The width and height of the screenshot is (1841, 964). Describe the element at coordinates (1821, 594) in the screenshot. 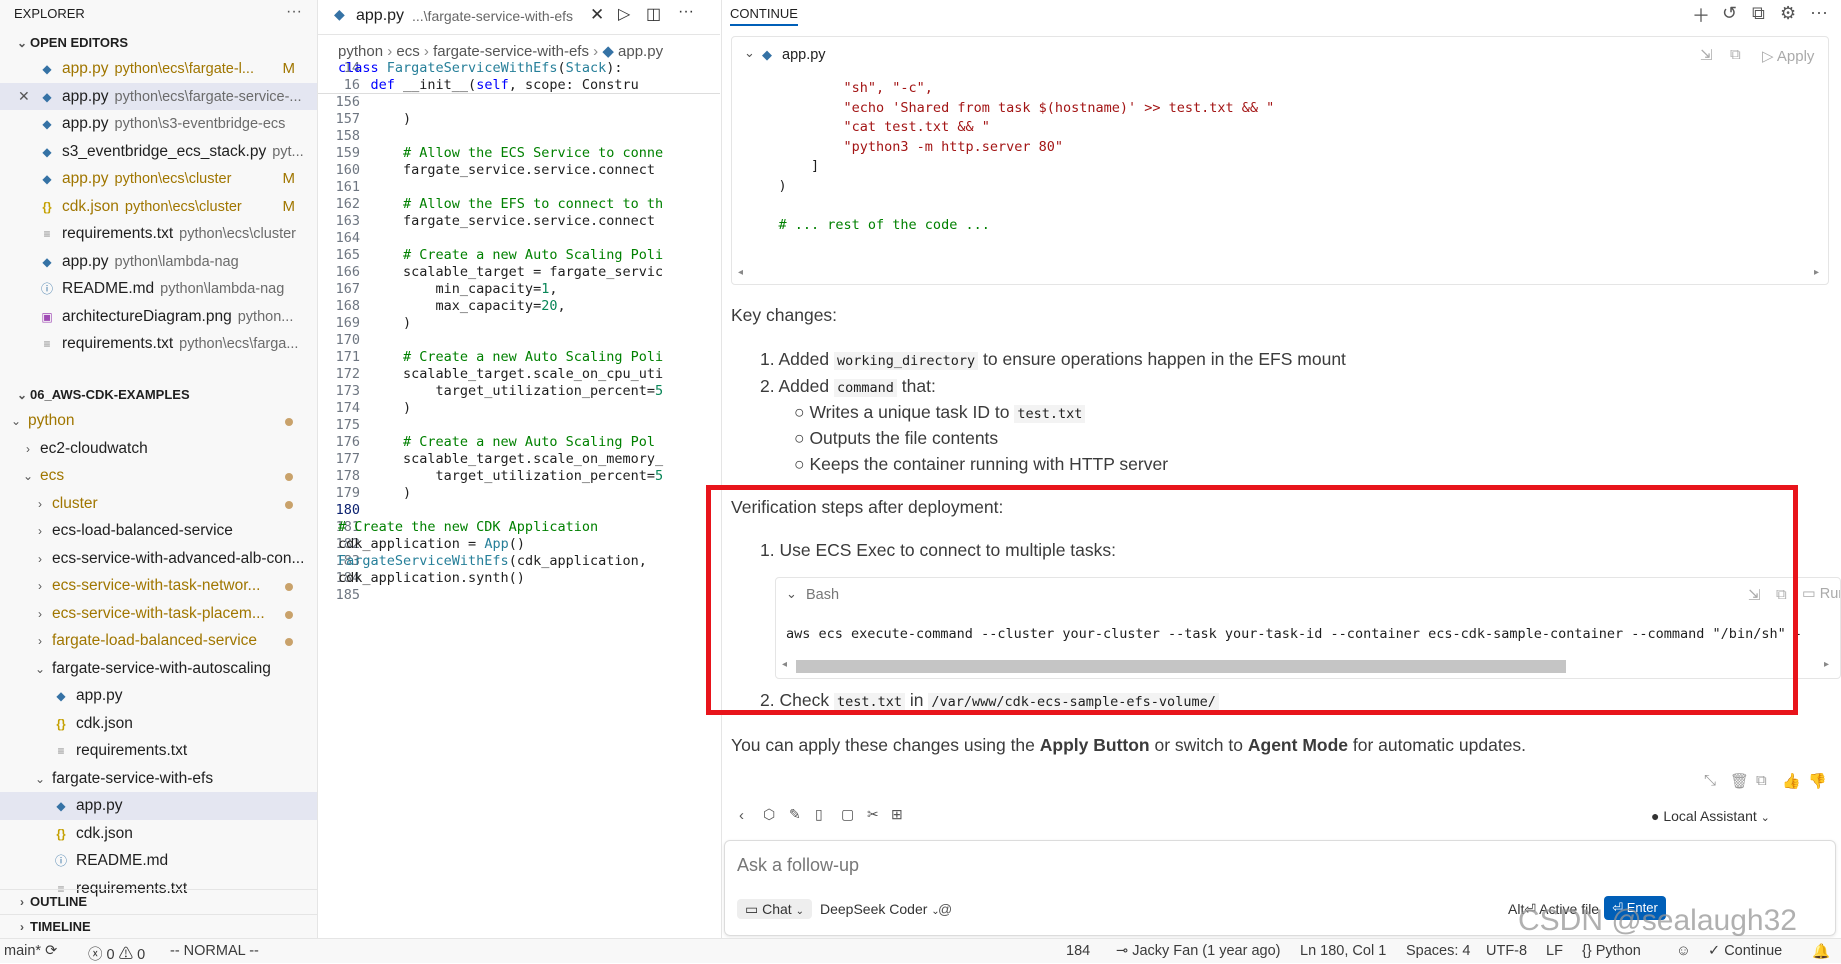

I see `run-button: ▭ Run` at that location.